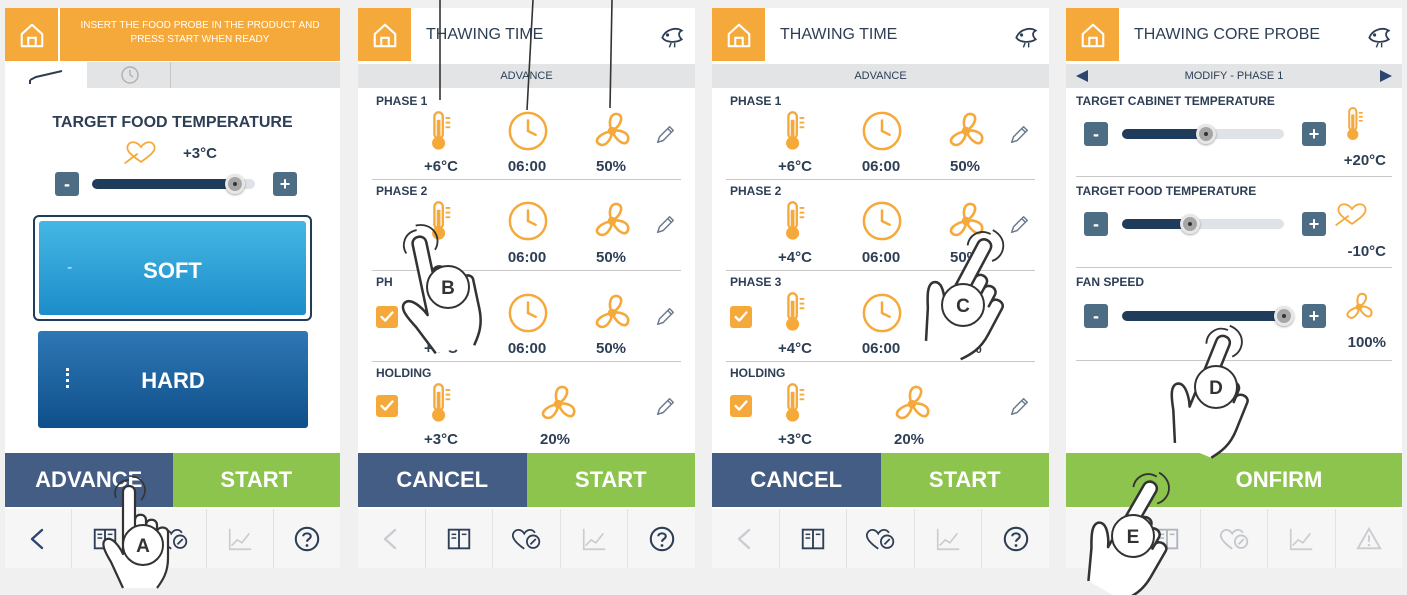  What do you see at coordinates (1133, 525) in the screenshot?
I see `hand-pointer-e: E` at bounding box center [1133, 525].